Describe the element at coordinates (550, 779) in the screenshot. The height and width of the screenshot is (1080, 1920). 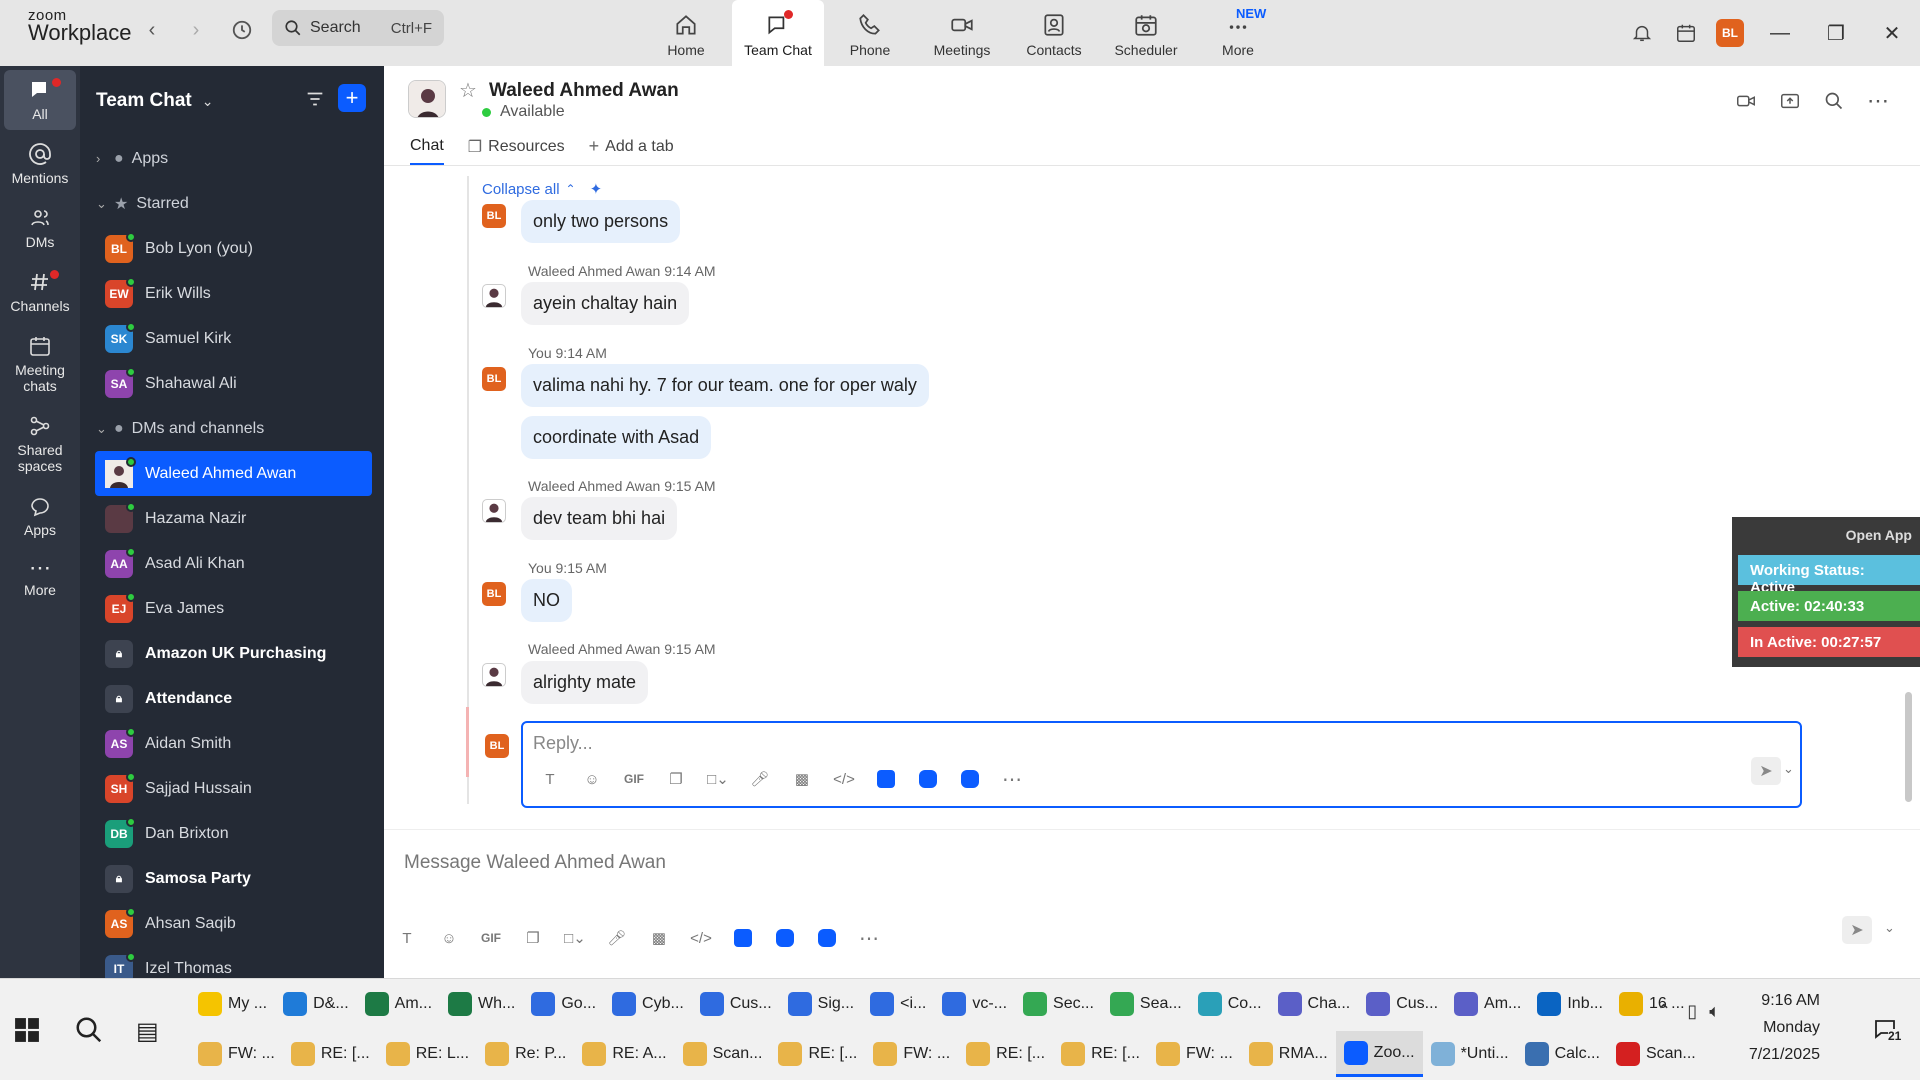
I see `text-format-icon: T` at that location.